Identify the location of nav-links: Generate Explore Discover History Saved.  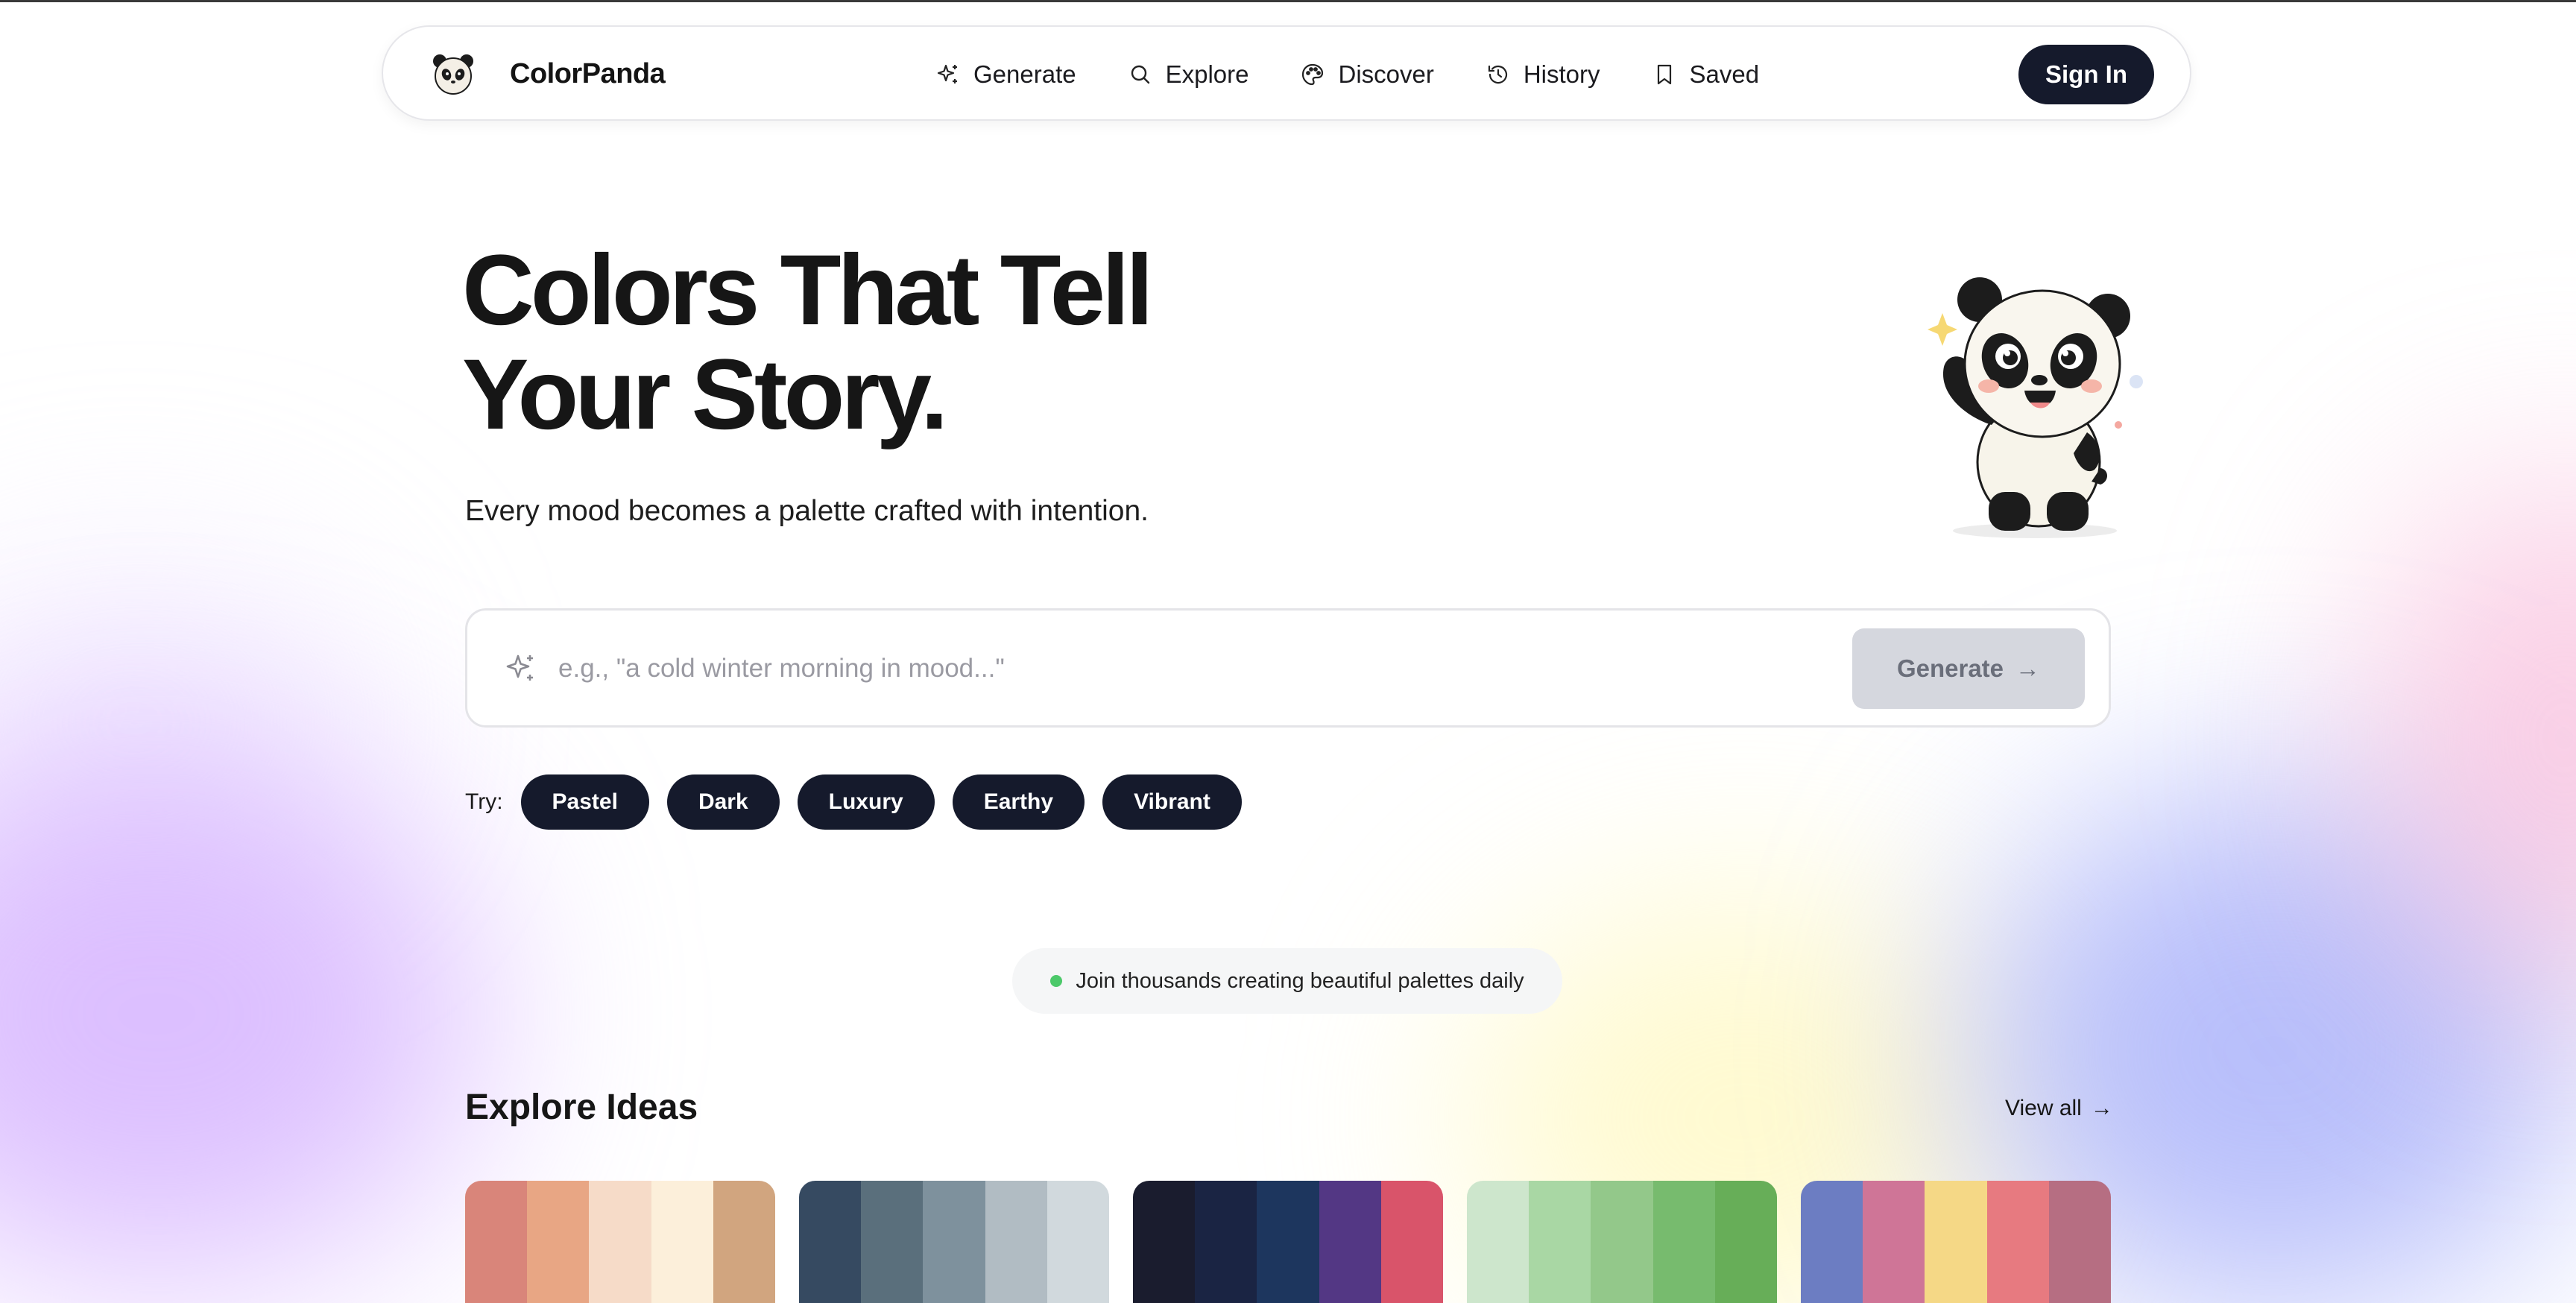
(1347, 74).